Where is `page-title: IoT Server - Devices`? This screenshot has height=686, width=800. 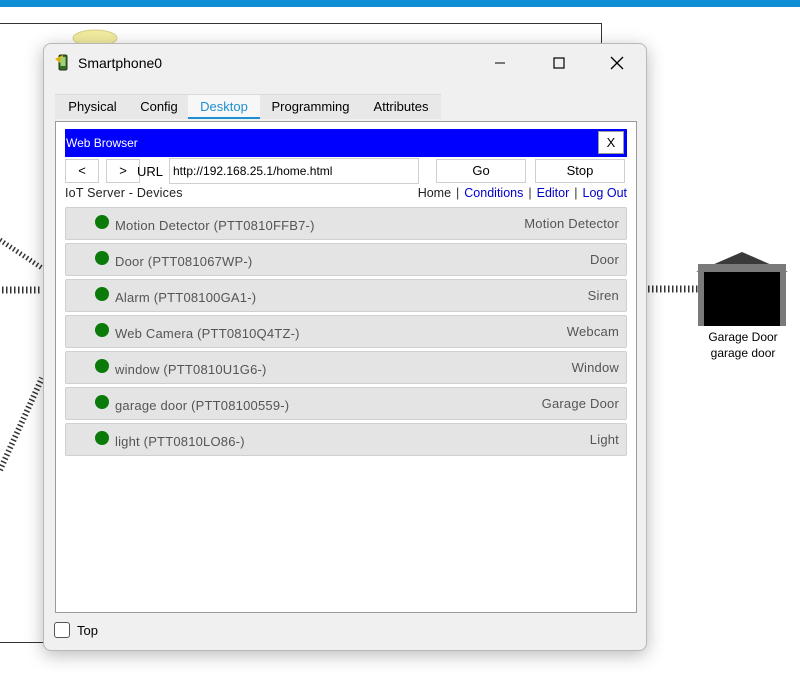
page-title: IoT Server - Devices is located at coordinates (124, 193).